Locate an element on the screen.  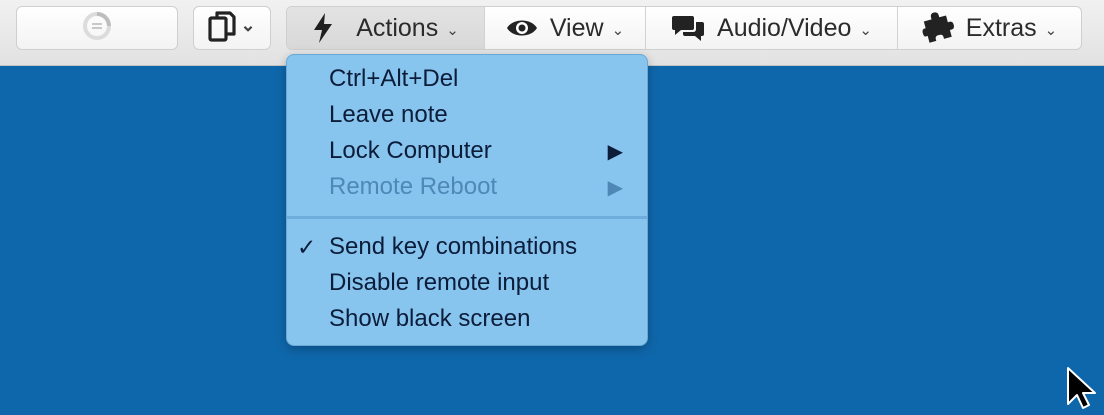
menu-item-label: Leave note is located at coordinates (388, 114).